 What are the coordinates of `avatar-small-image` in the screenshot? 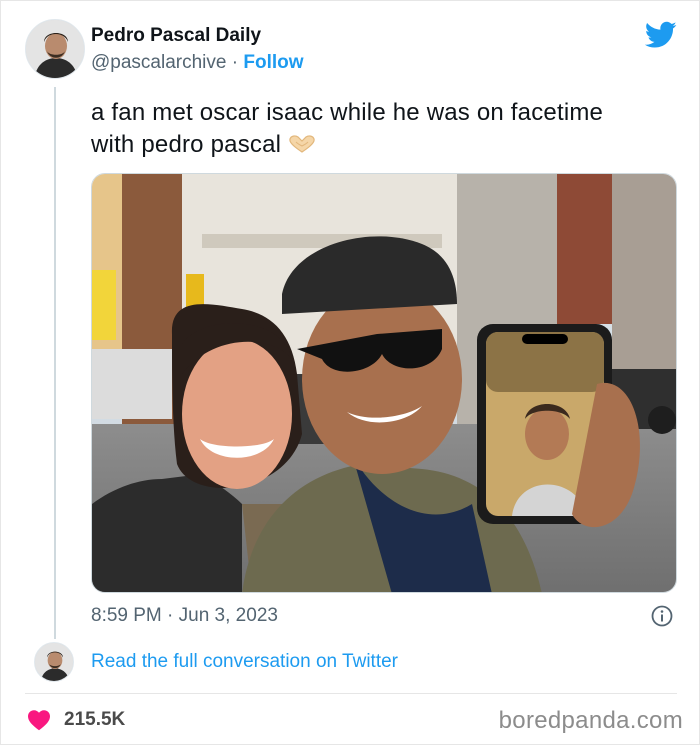 It's located at (54, 662).